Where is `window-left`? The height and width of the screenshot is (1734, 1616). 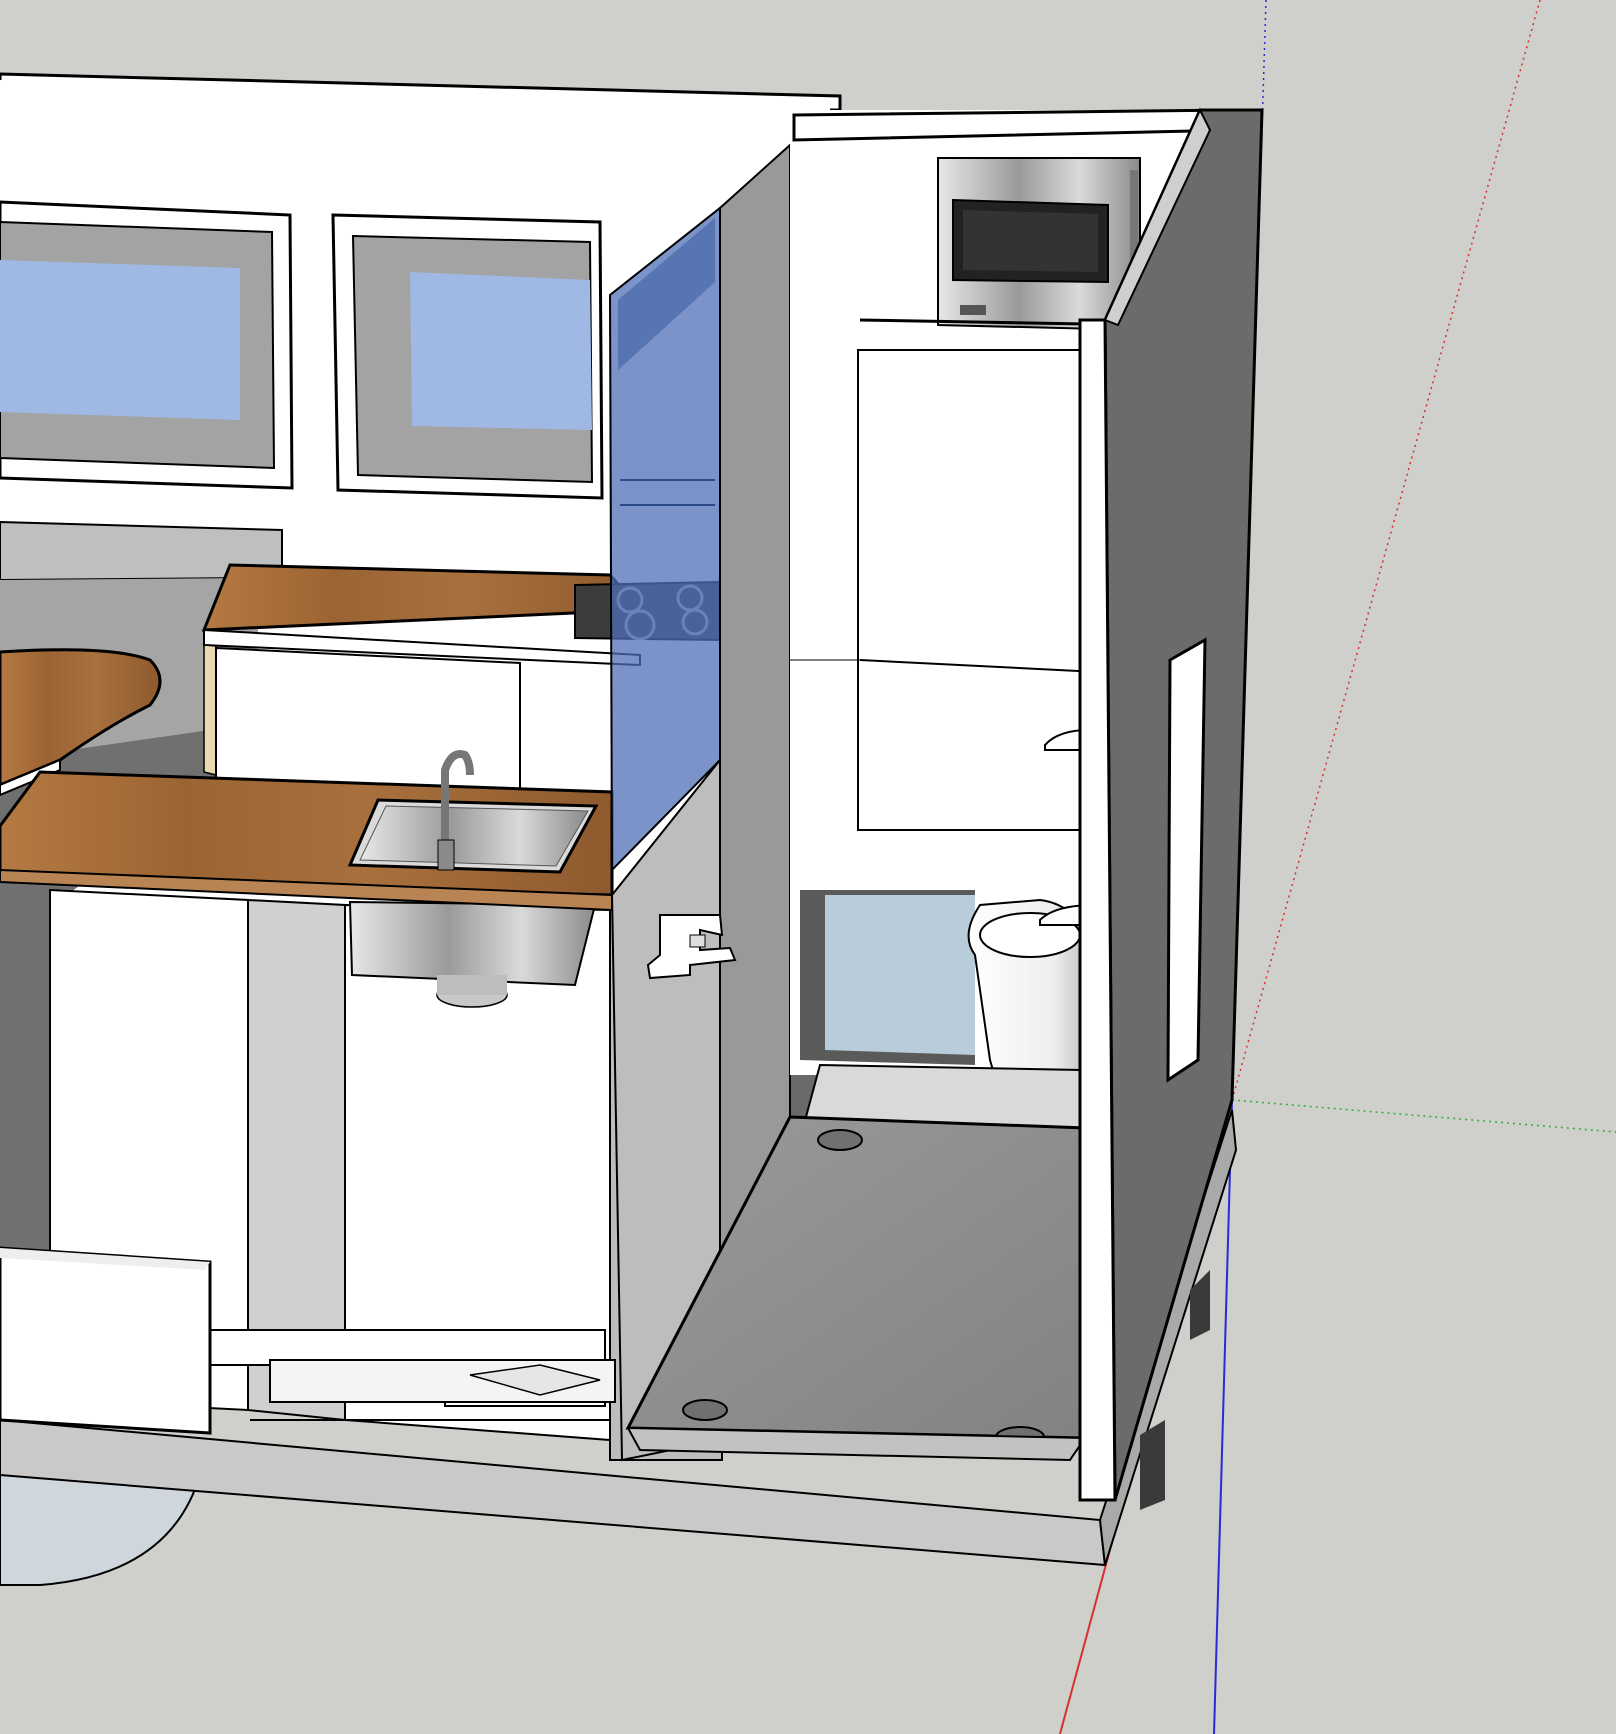 window-left is located at coordinates (147, 345).